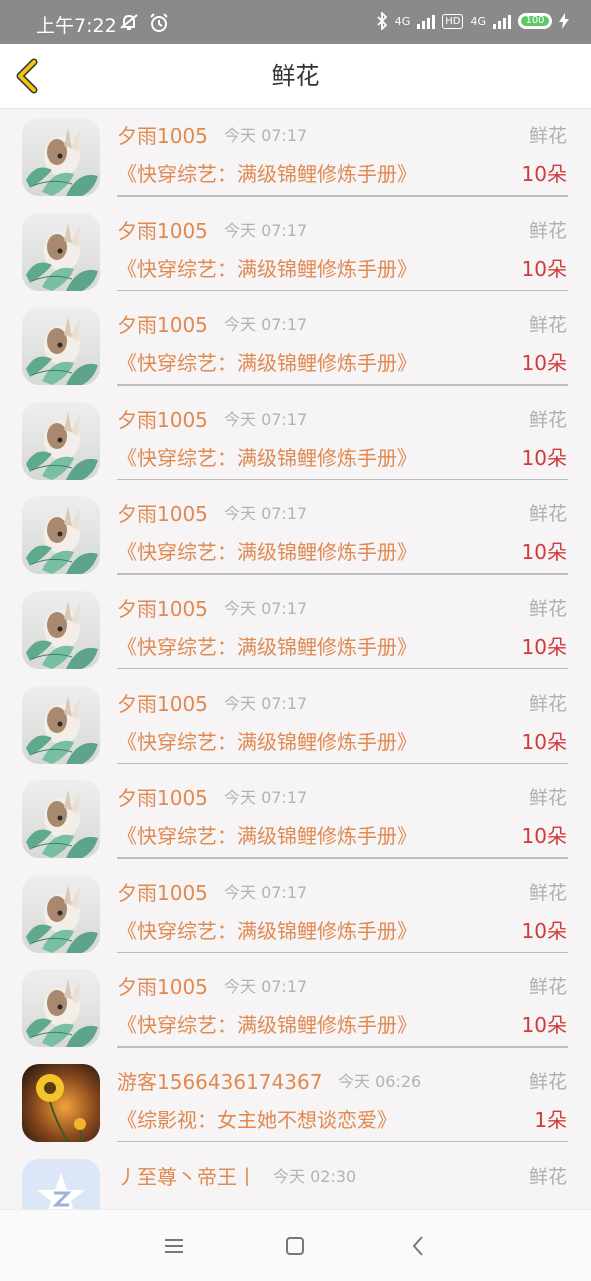 The image size is (591, 1281). I want to click on page-title: 鲜花, so click(295, 76).